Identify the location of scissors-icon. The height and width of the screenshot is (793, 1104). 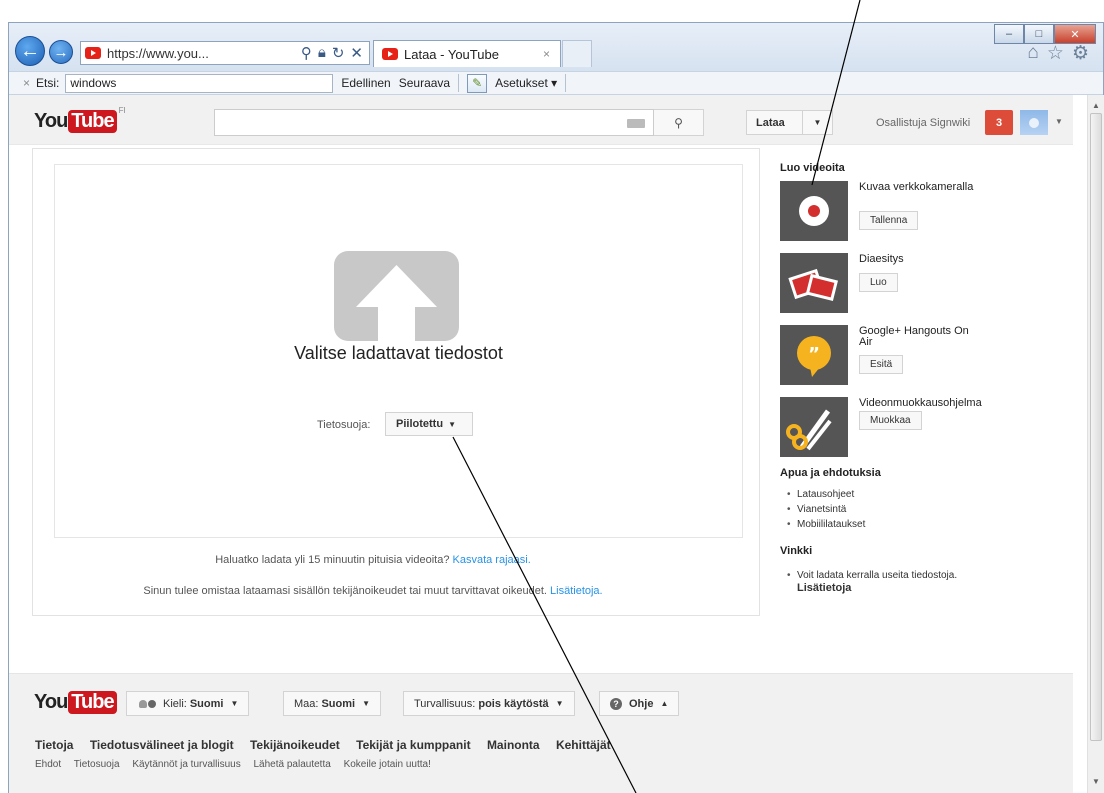
(814, 427).